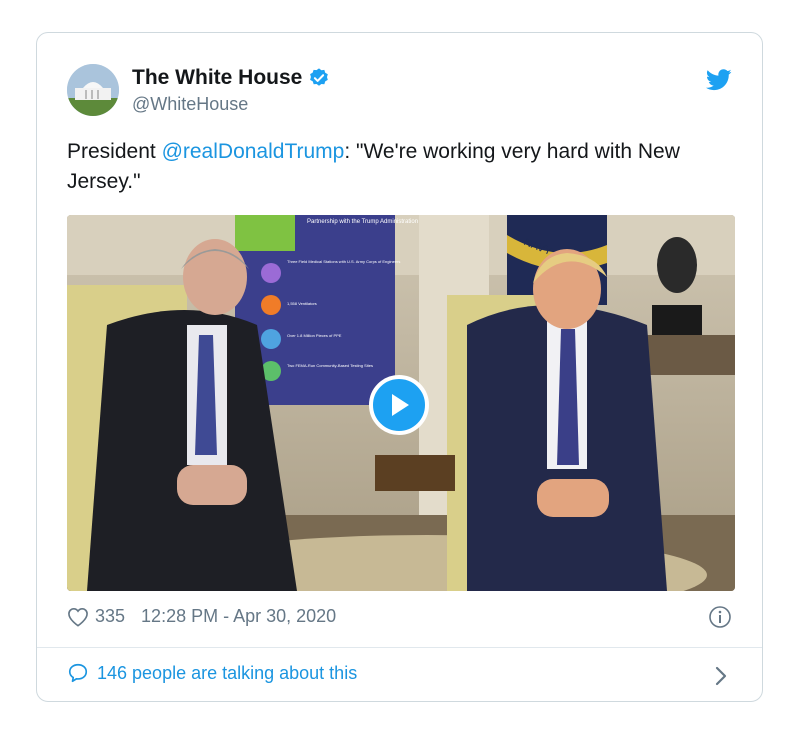 The image size is (799, 741). Describe the element at coordinates (719, 80) in the screenshot. I see `twitter-bird-icon` at that location.